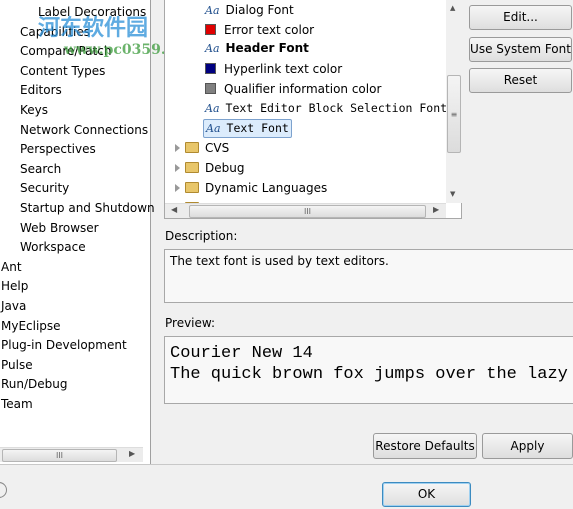 The height and width of the screenshot is (509, 573). Describe the element at coordinates (286, 464) in the screenshot. I see `separator` at that location.